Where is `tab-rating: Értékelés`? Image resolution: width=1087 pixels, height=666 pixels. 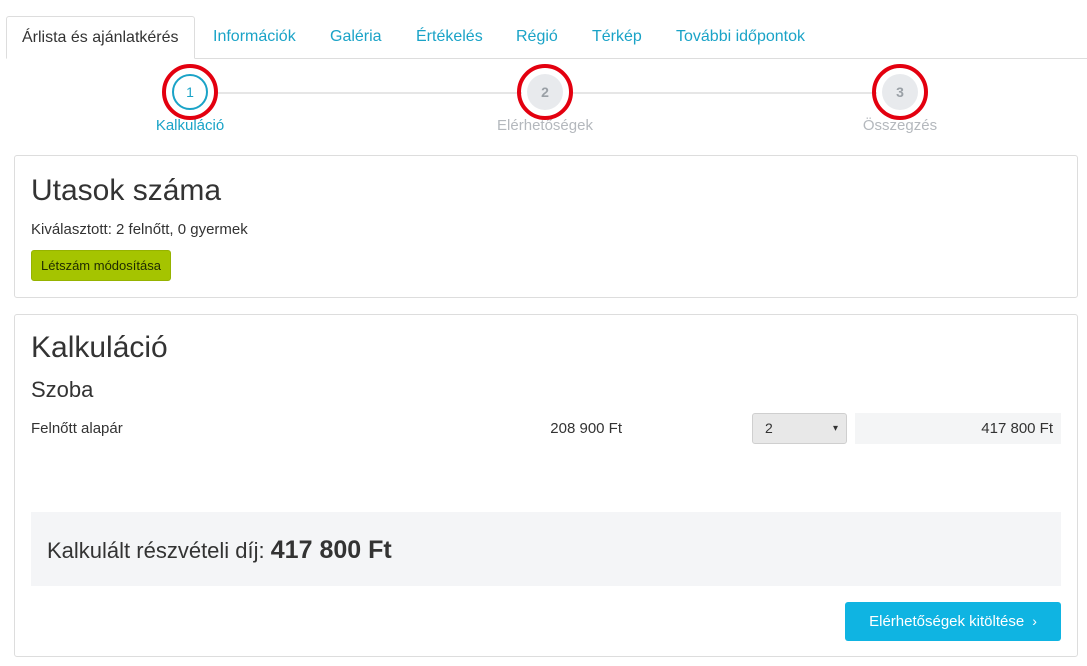 tab-rating: Értékelés is located at coordinates (449, 37).